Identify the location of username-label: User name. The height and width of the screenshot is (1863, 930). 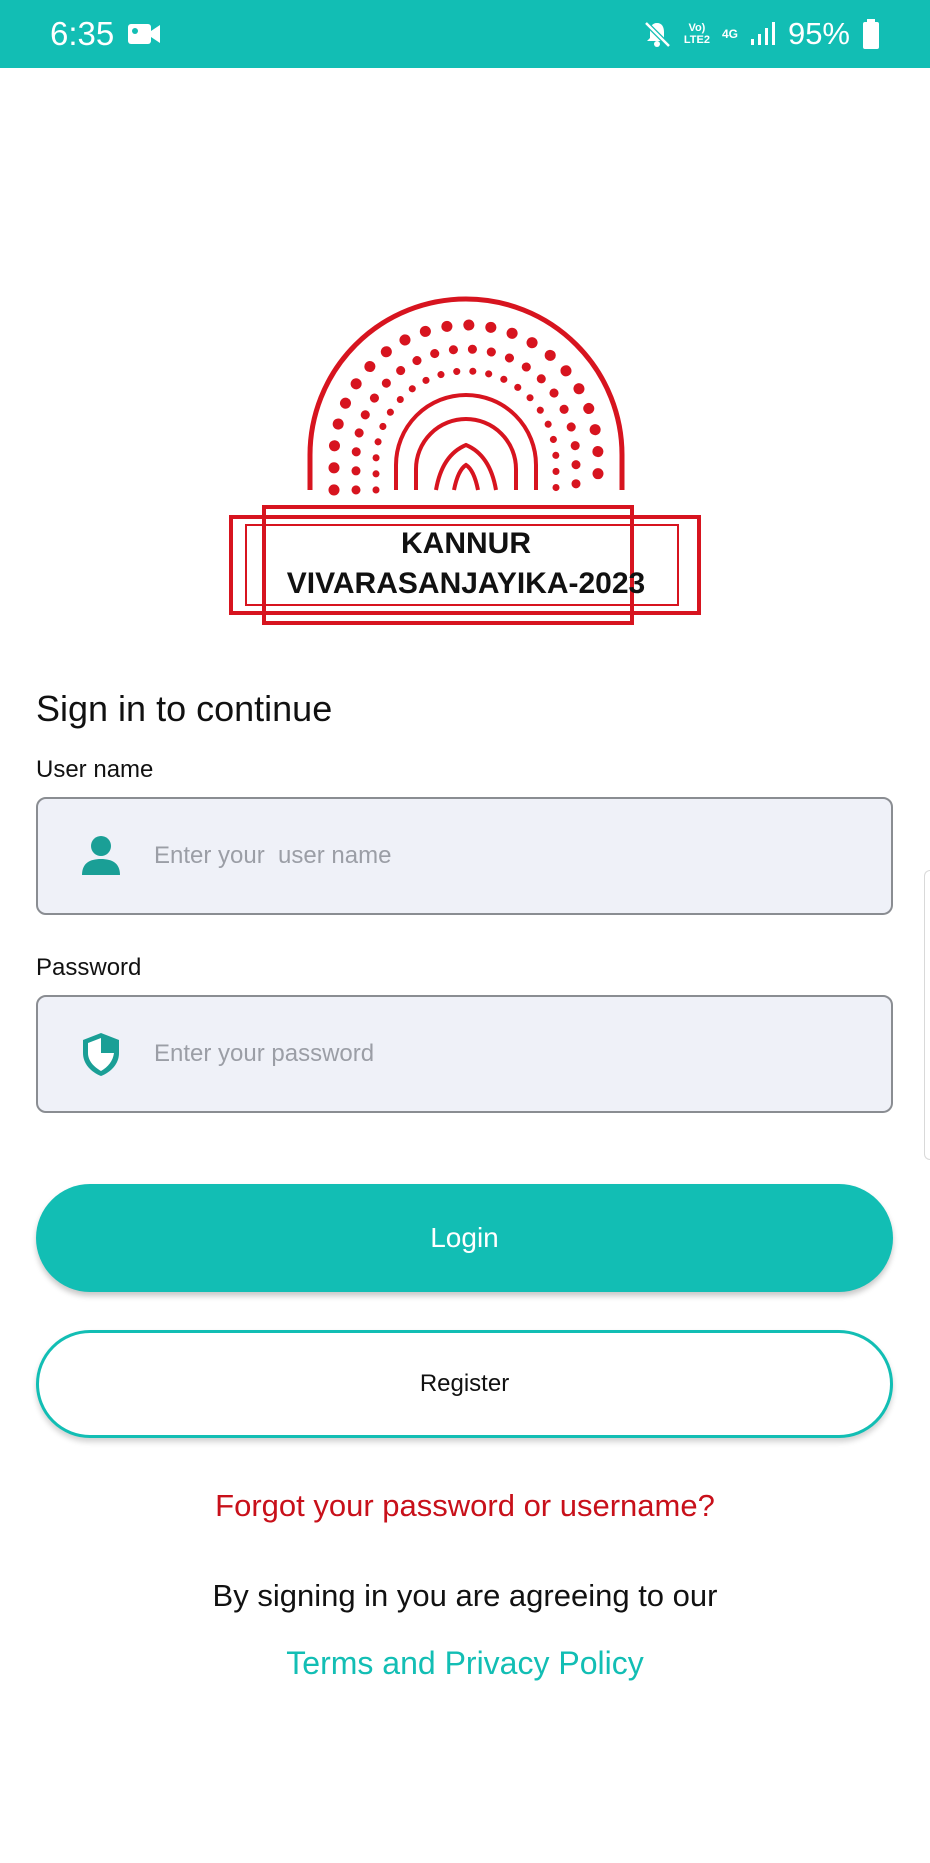
(95, 769).